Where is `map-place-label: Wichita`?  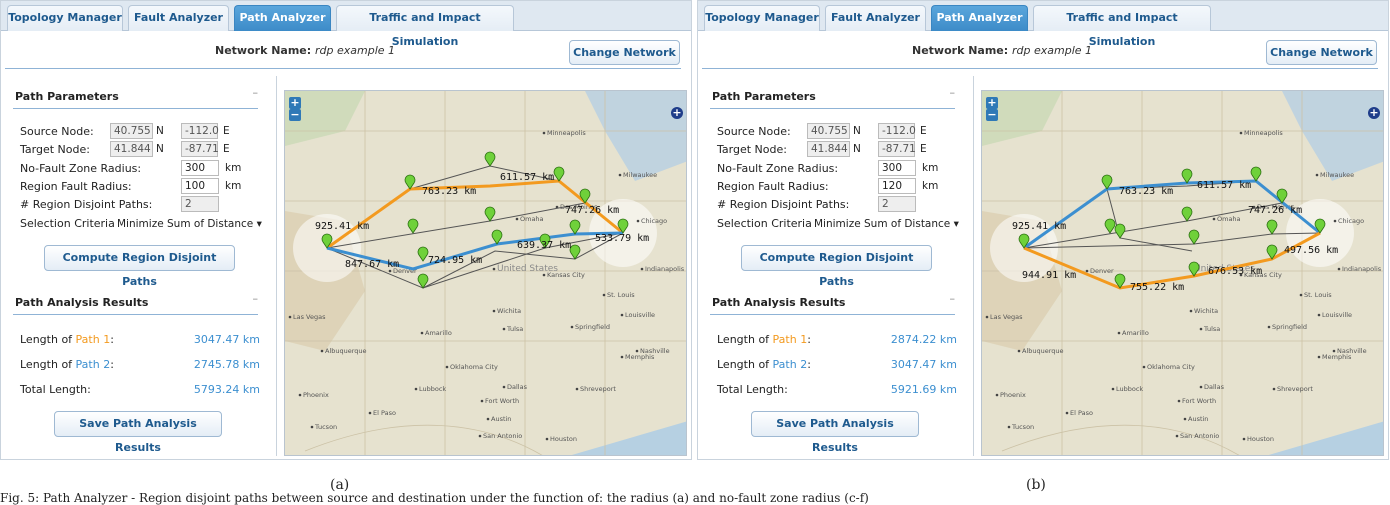
map-place-label: Wichita is located at coordinates (1206, 311).